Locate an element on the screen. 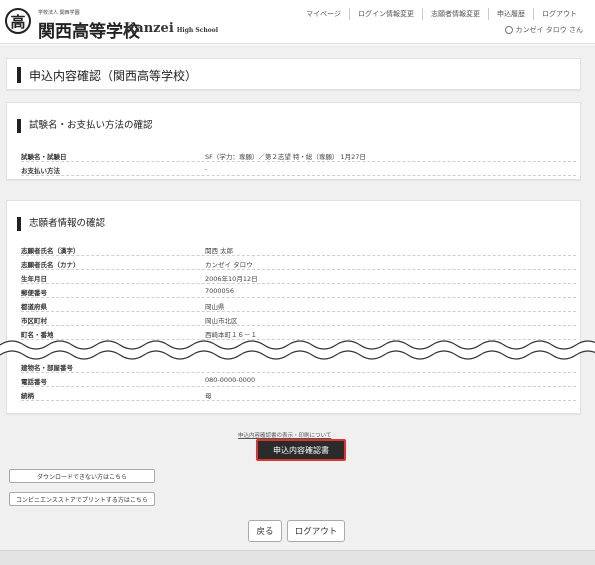  table-row: 郵便番号 7000056 is located at coordinates (298, 291).